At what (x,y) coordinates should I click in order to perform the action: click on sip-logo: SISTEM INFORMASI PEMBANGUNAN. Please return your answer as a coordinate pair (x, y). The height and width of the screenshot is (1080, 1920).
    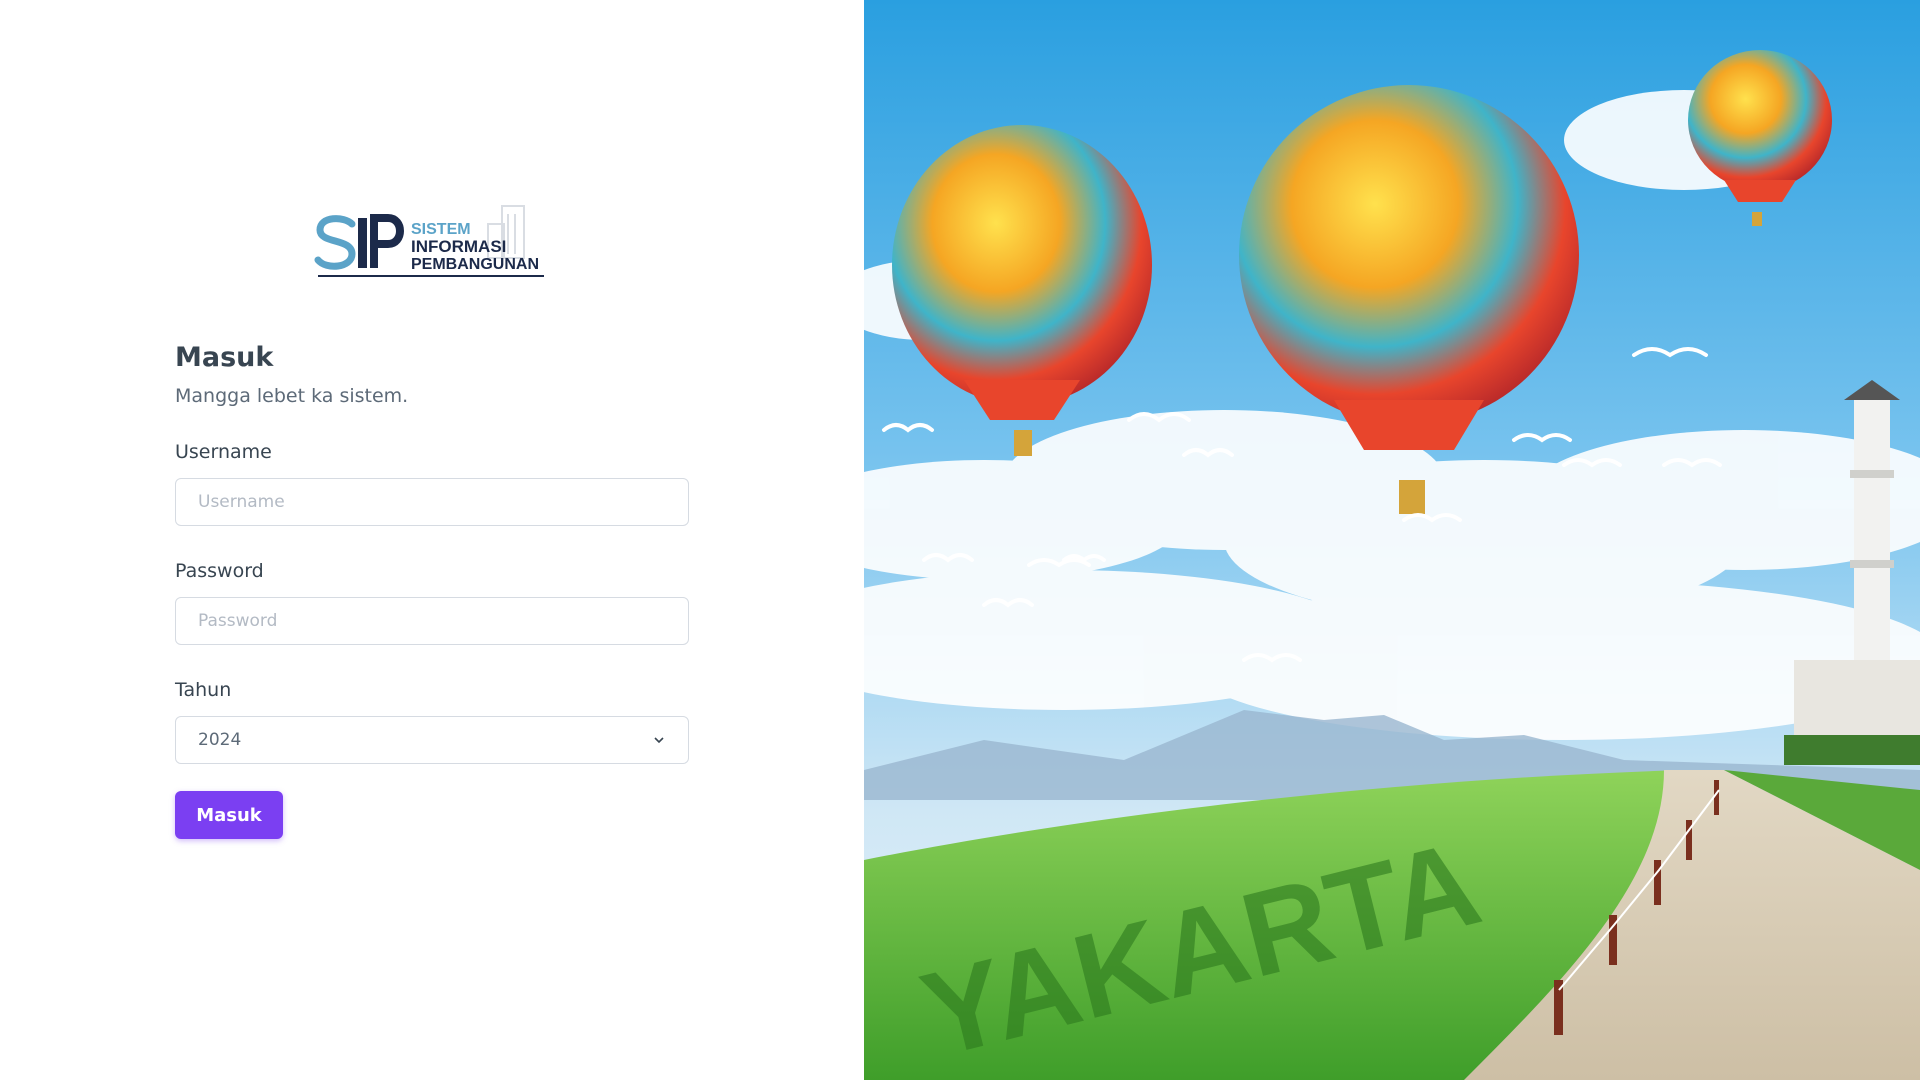
    Looking at the image, I should click on (430, 239).